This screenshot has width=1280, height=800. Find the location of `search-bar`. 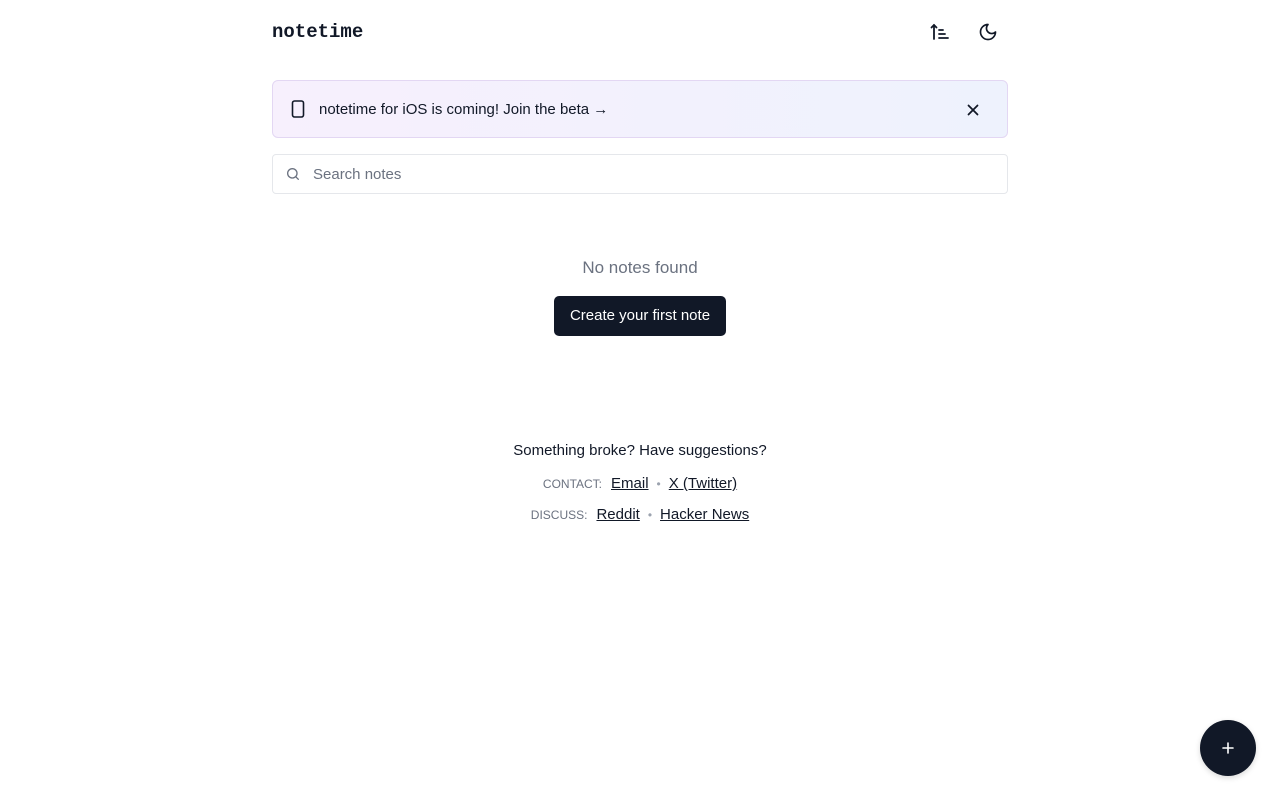

search-bar is located at coordinates (640, 174).